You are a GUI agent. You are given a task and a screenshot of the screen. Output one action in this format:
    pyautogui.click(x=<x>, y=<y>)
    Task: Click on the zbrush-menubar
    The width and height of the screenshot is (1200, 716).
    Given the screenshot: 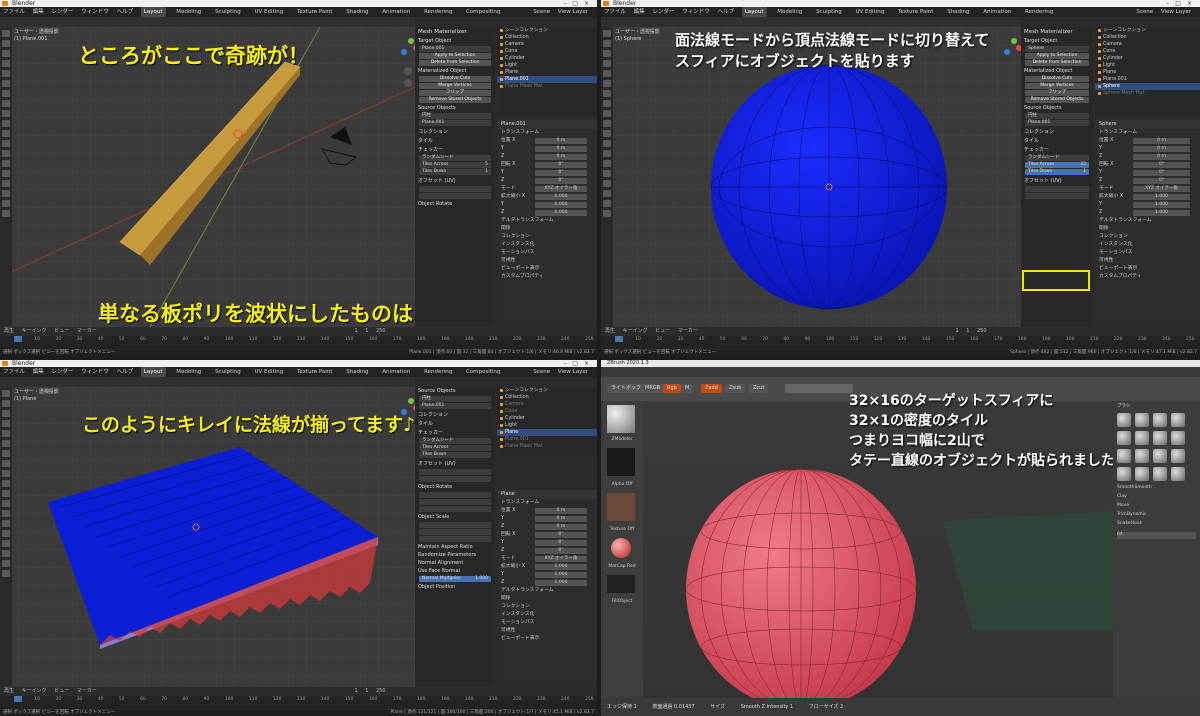 What is the action you would take?
    pyautogui.click(x=900, y=372)
    